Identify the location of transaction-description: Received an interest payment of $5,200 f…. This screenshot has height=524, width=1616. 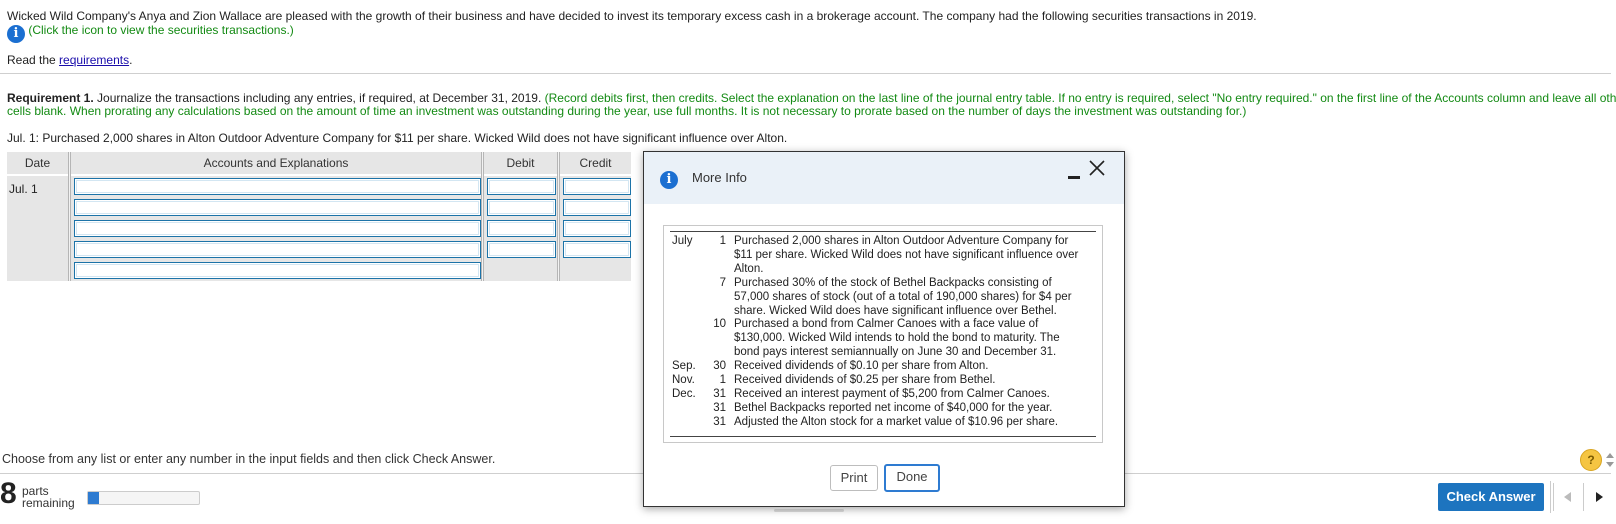
(914, 394).